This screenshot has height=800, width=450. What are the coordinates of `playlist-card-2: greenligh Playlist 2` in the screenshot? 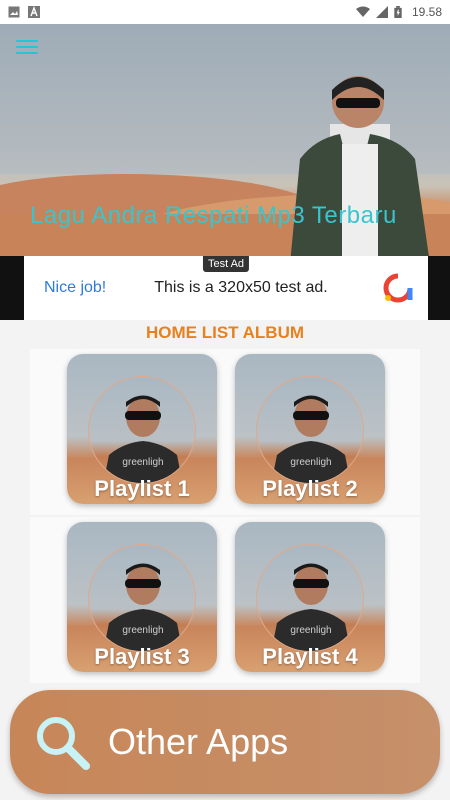 It's located at (310, 429).